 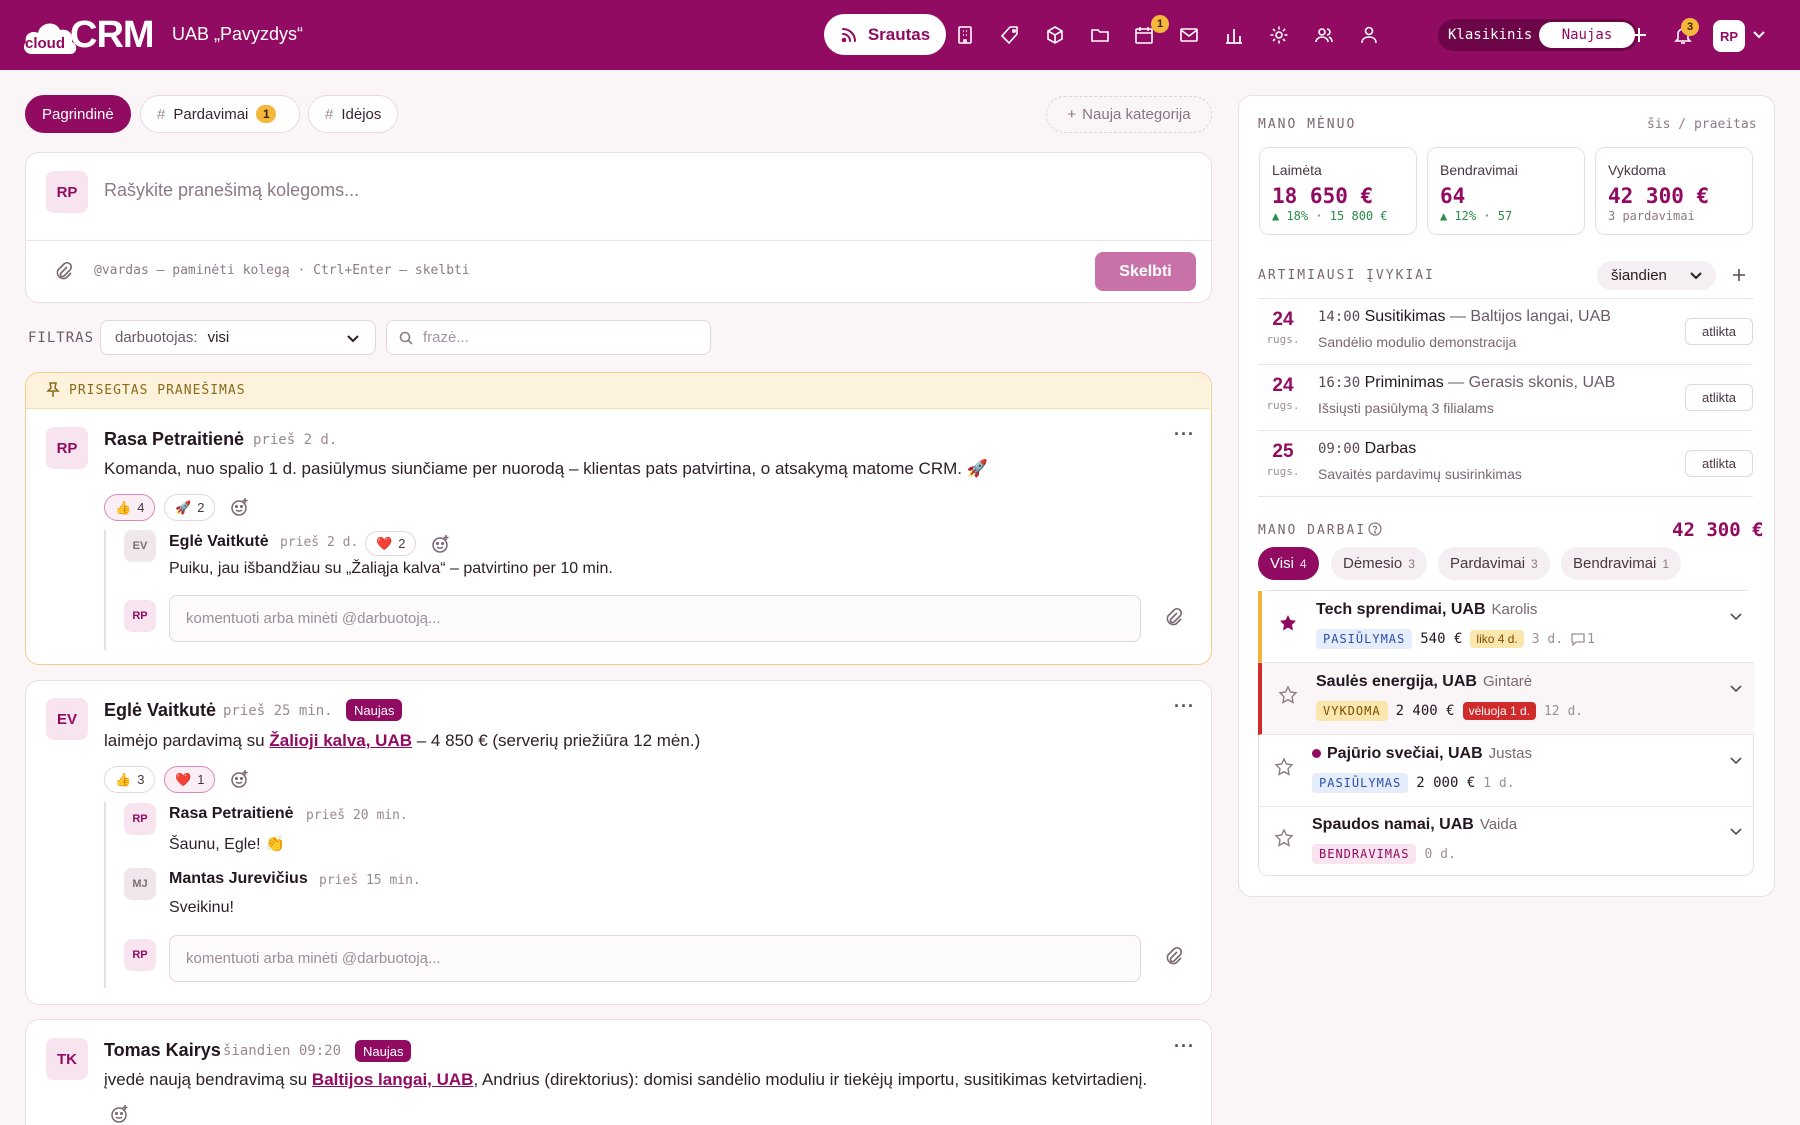 What do you see at coordinates (190, 507) in the screenshot?
I see `reaction-rocket: 🚀 2` at bounding box center [190, 507].